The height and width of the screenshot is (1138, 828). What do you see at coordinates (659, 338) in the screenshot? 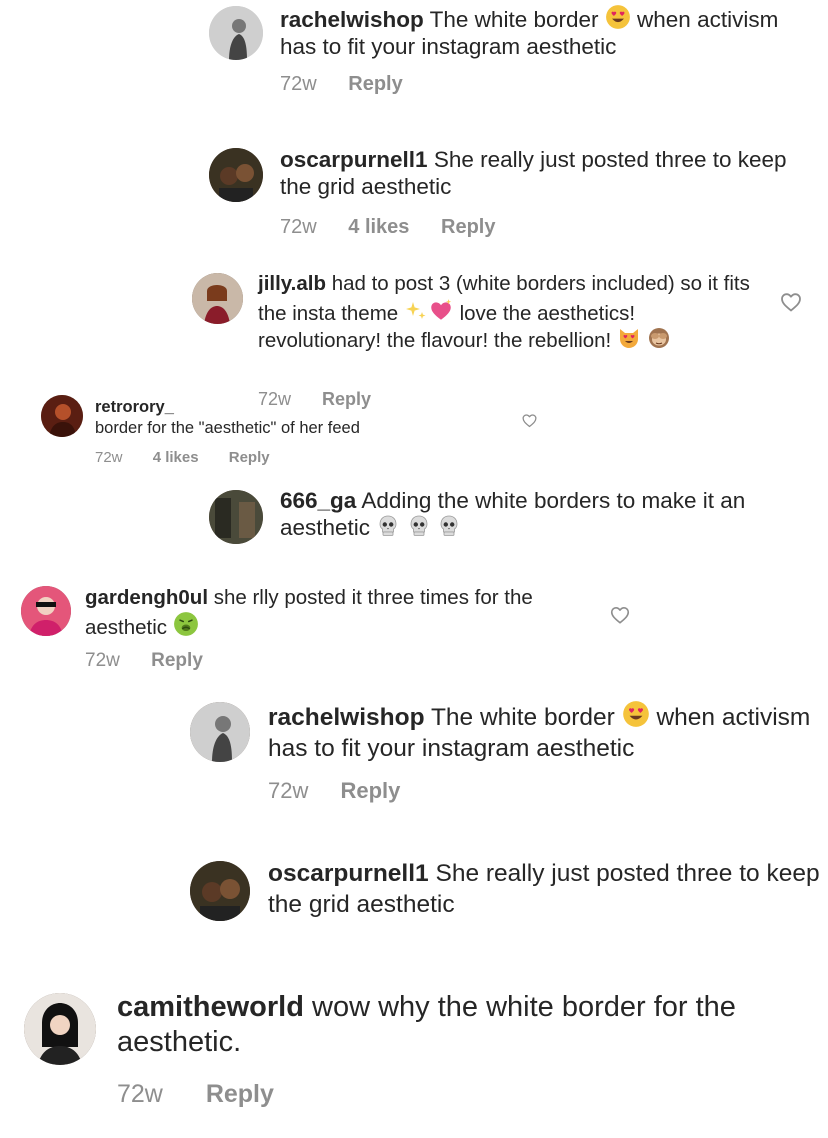
I see `see-no-evil-monkey-emoji` at bounding box center [659, 338].